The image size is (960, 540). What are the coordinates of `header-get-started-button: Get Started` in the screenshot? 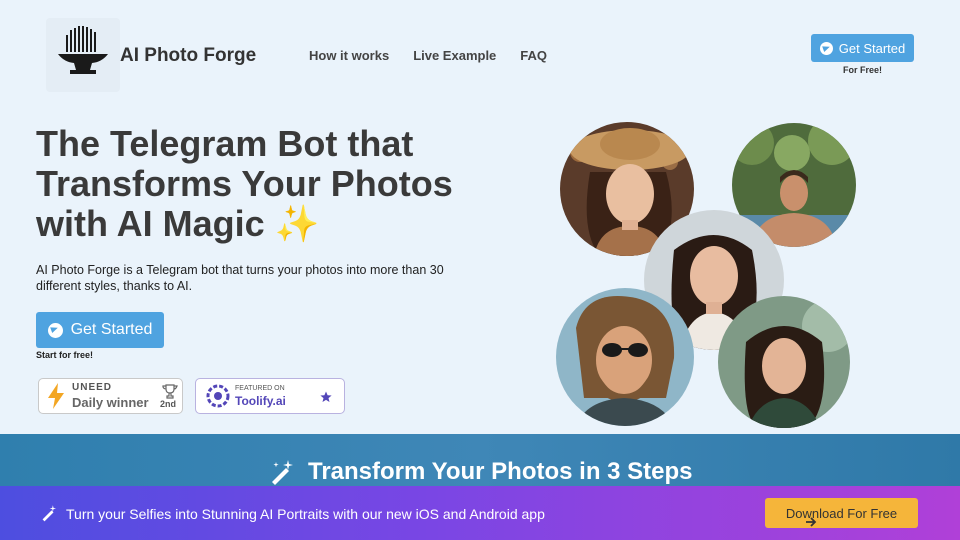 It's located at (862, 48).